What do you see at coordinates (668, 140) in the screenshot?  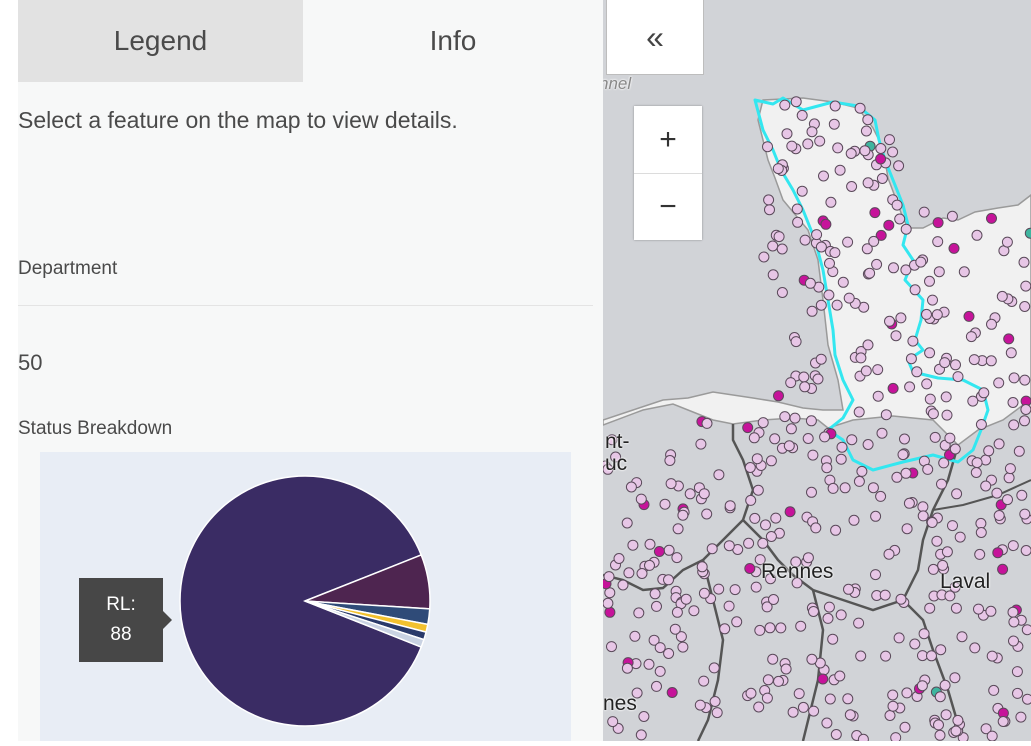 I see `zoom-in-button: +` at bounding box center [668, 140].